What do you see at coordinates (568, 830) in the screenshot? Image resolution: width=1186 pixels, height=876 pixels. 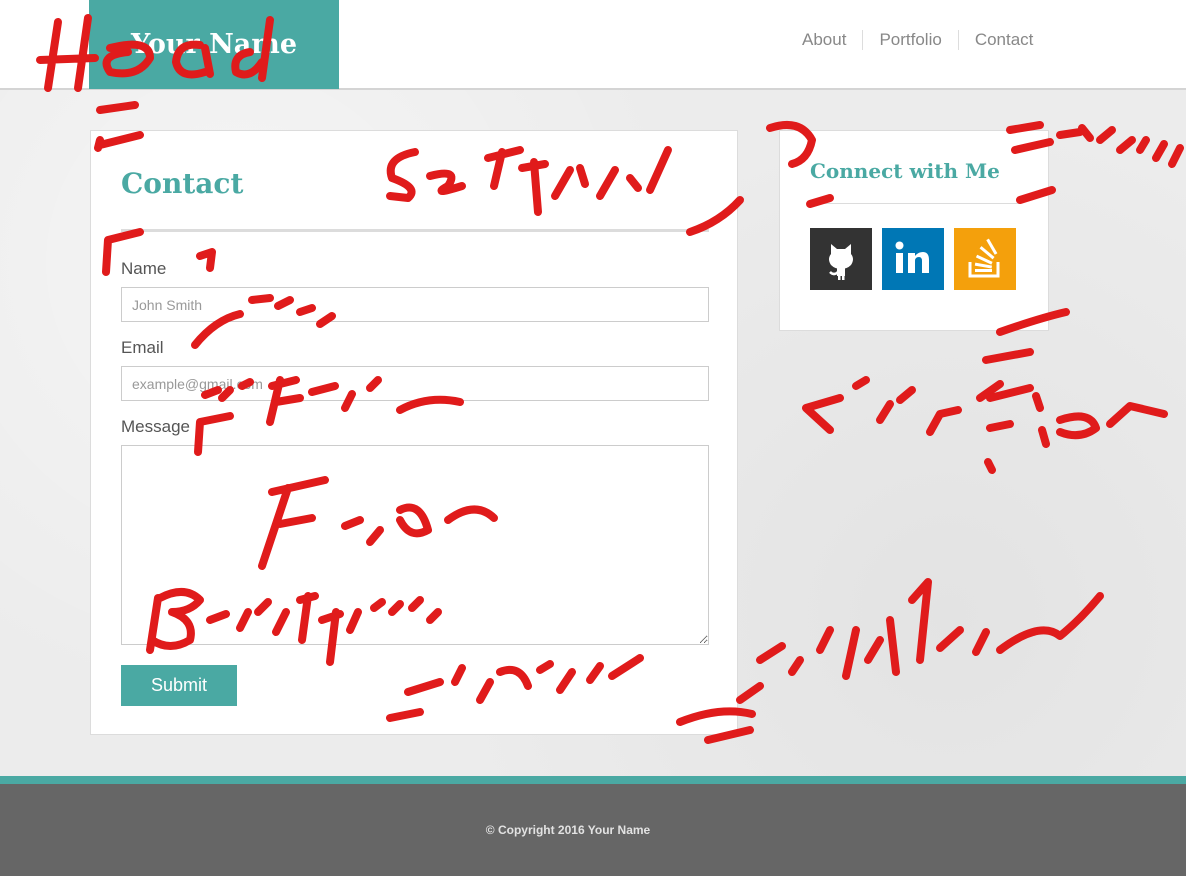 I see `copyright-text: © Copyright 2016 Your Name` at bounding box center [568, 830].